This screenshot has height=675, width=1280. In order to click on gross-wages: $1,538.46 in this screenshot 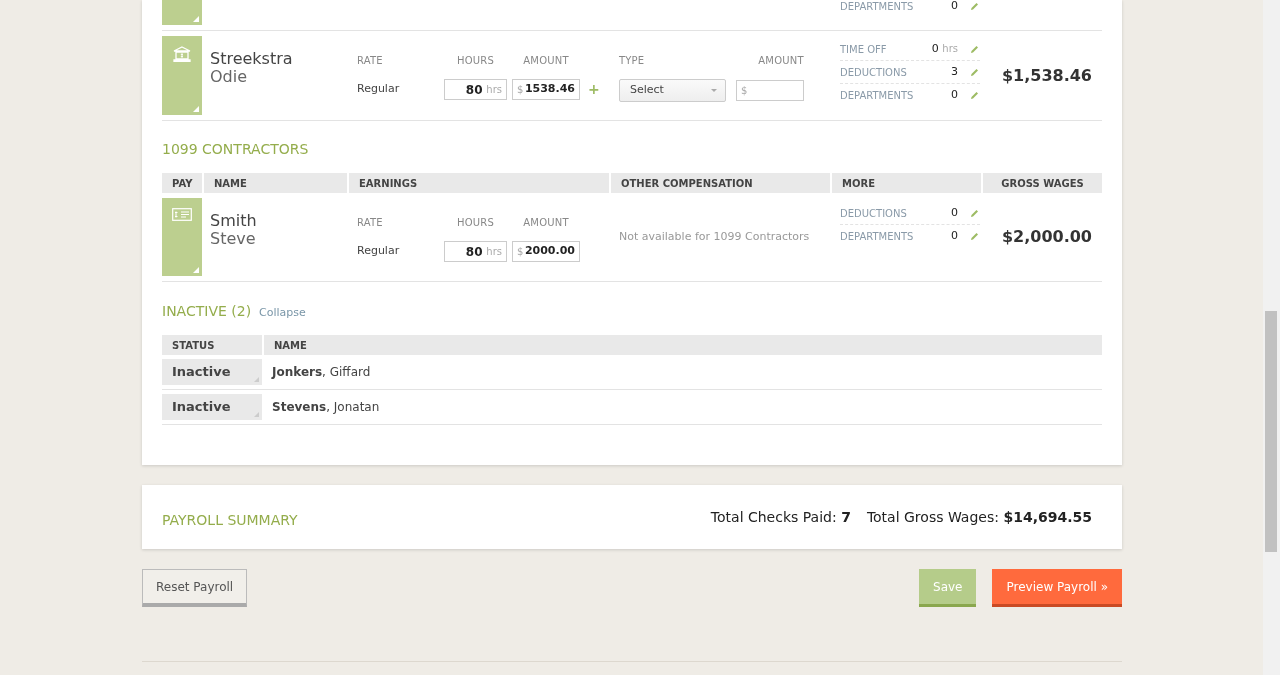, I will do `click(1046, 75)`.